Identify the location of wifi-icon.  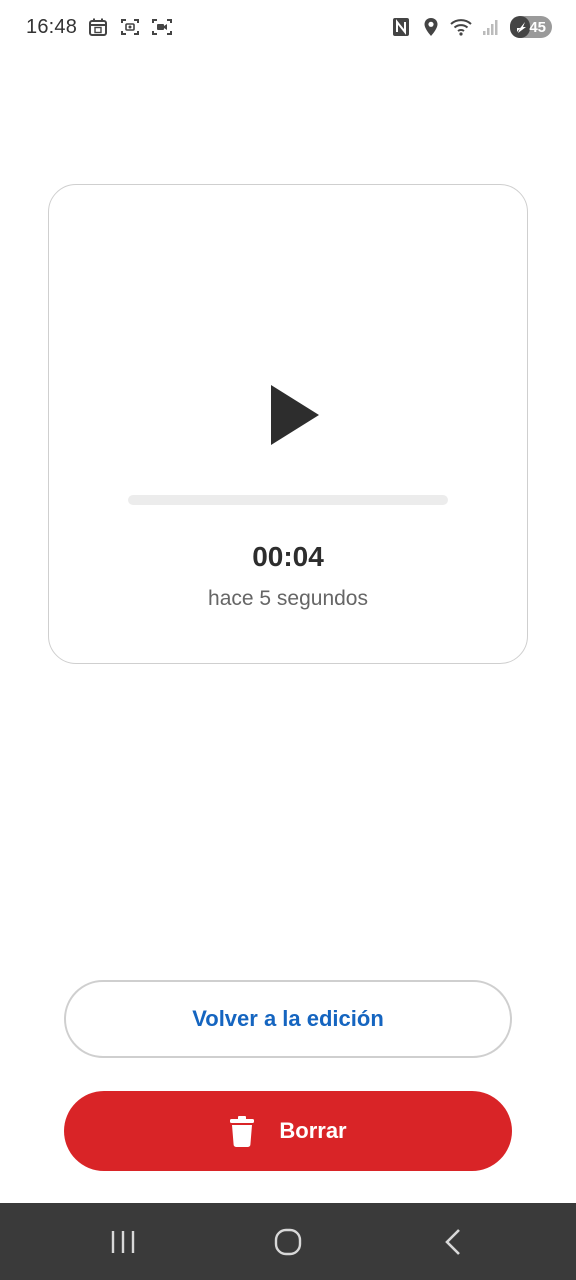
(461, 27).